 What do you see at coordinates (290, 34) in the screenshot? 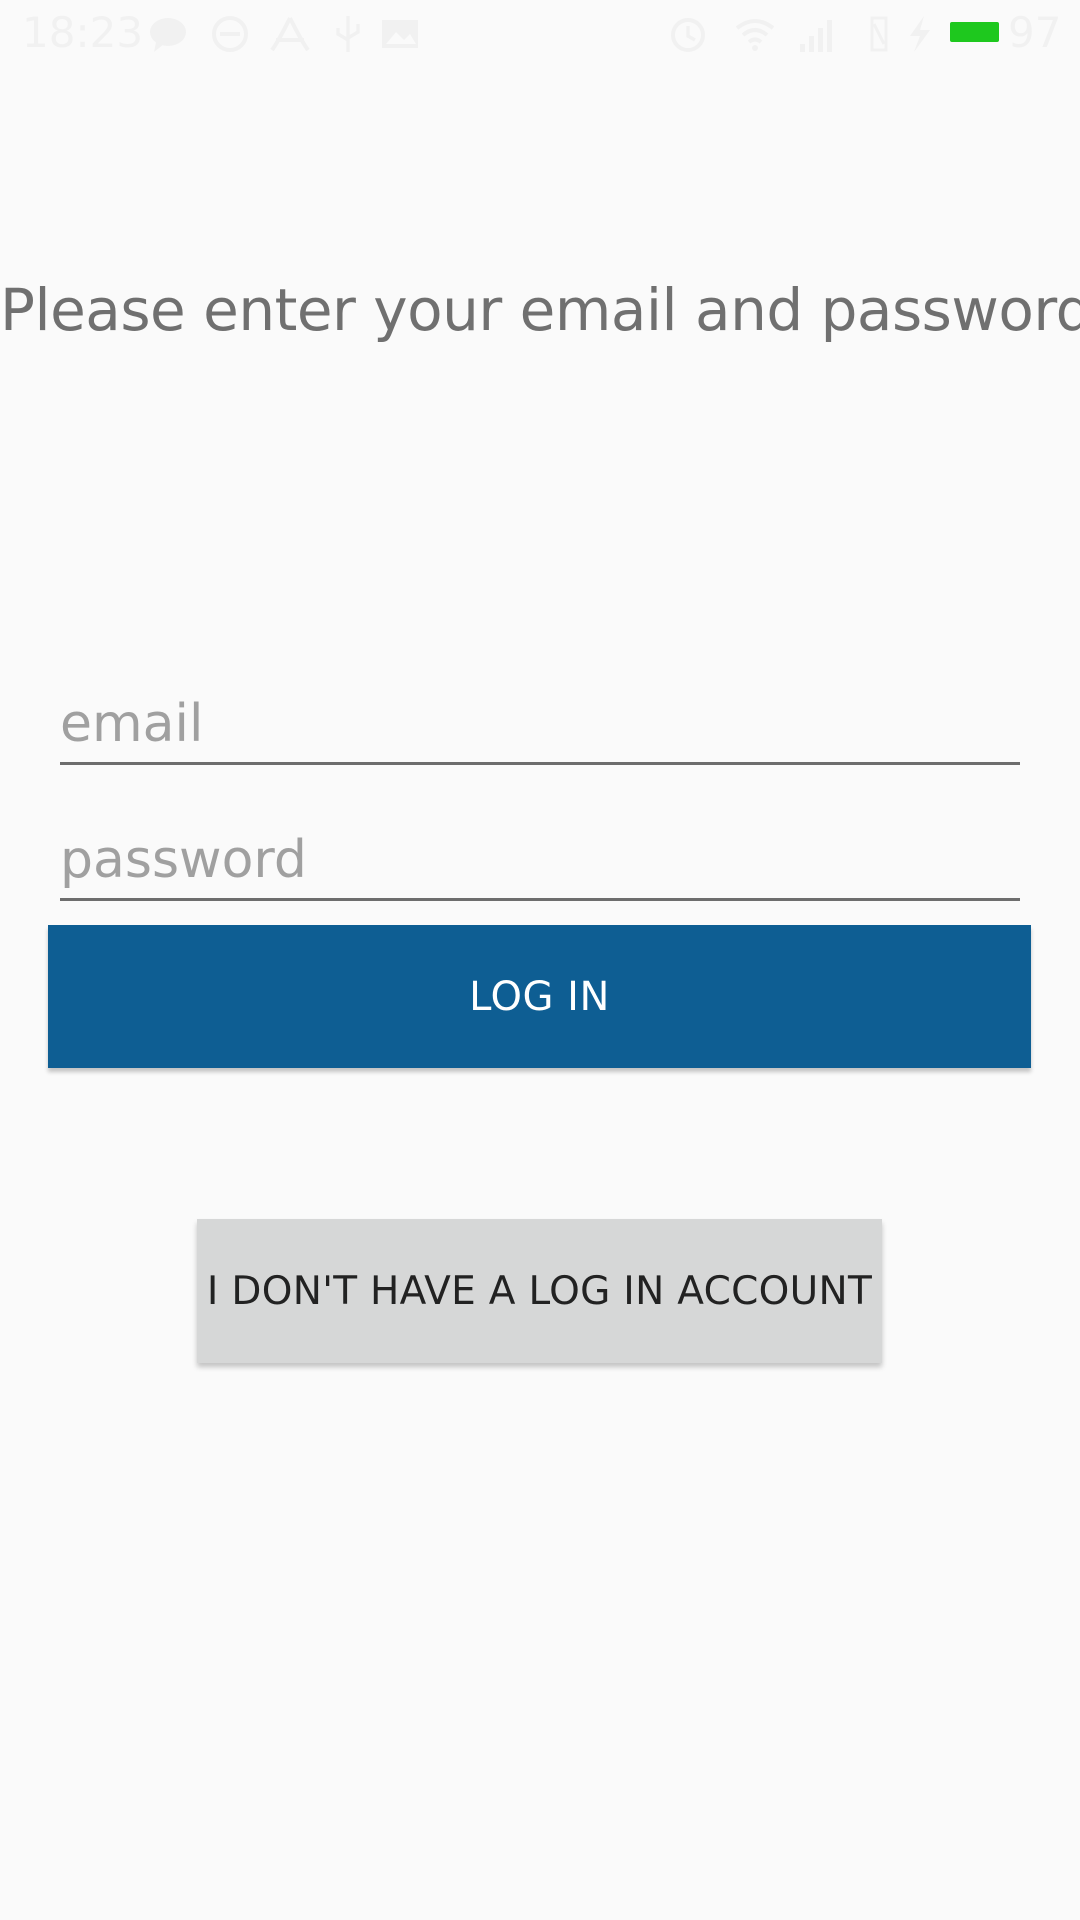
I see `pdf-icon` at bounding box center [290, 34].